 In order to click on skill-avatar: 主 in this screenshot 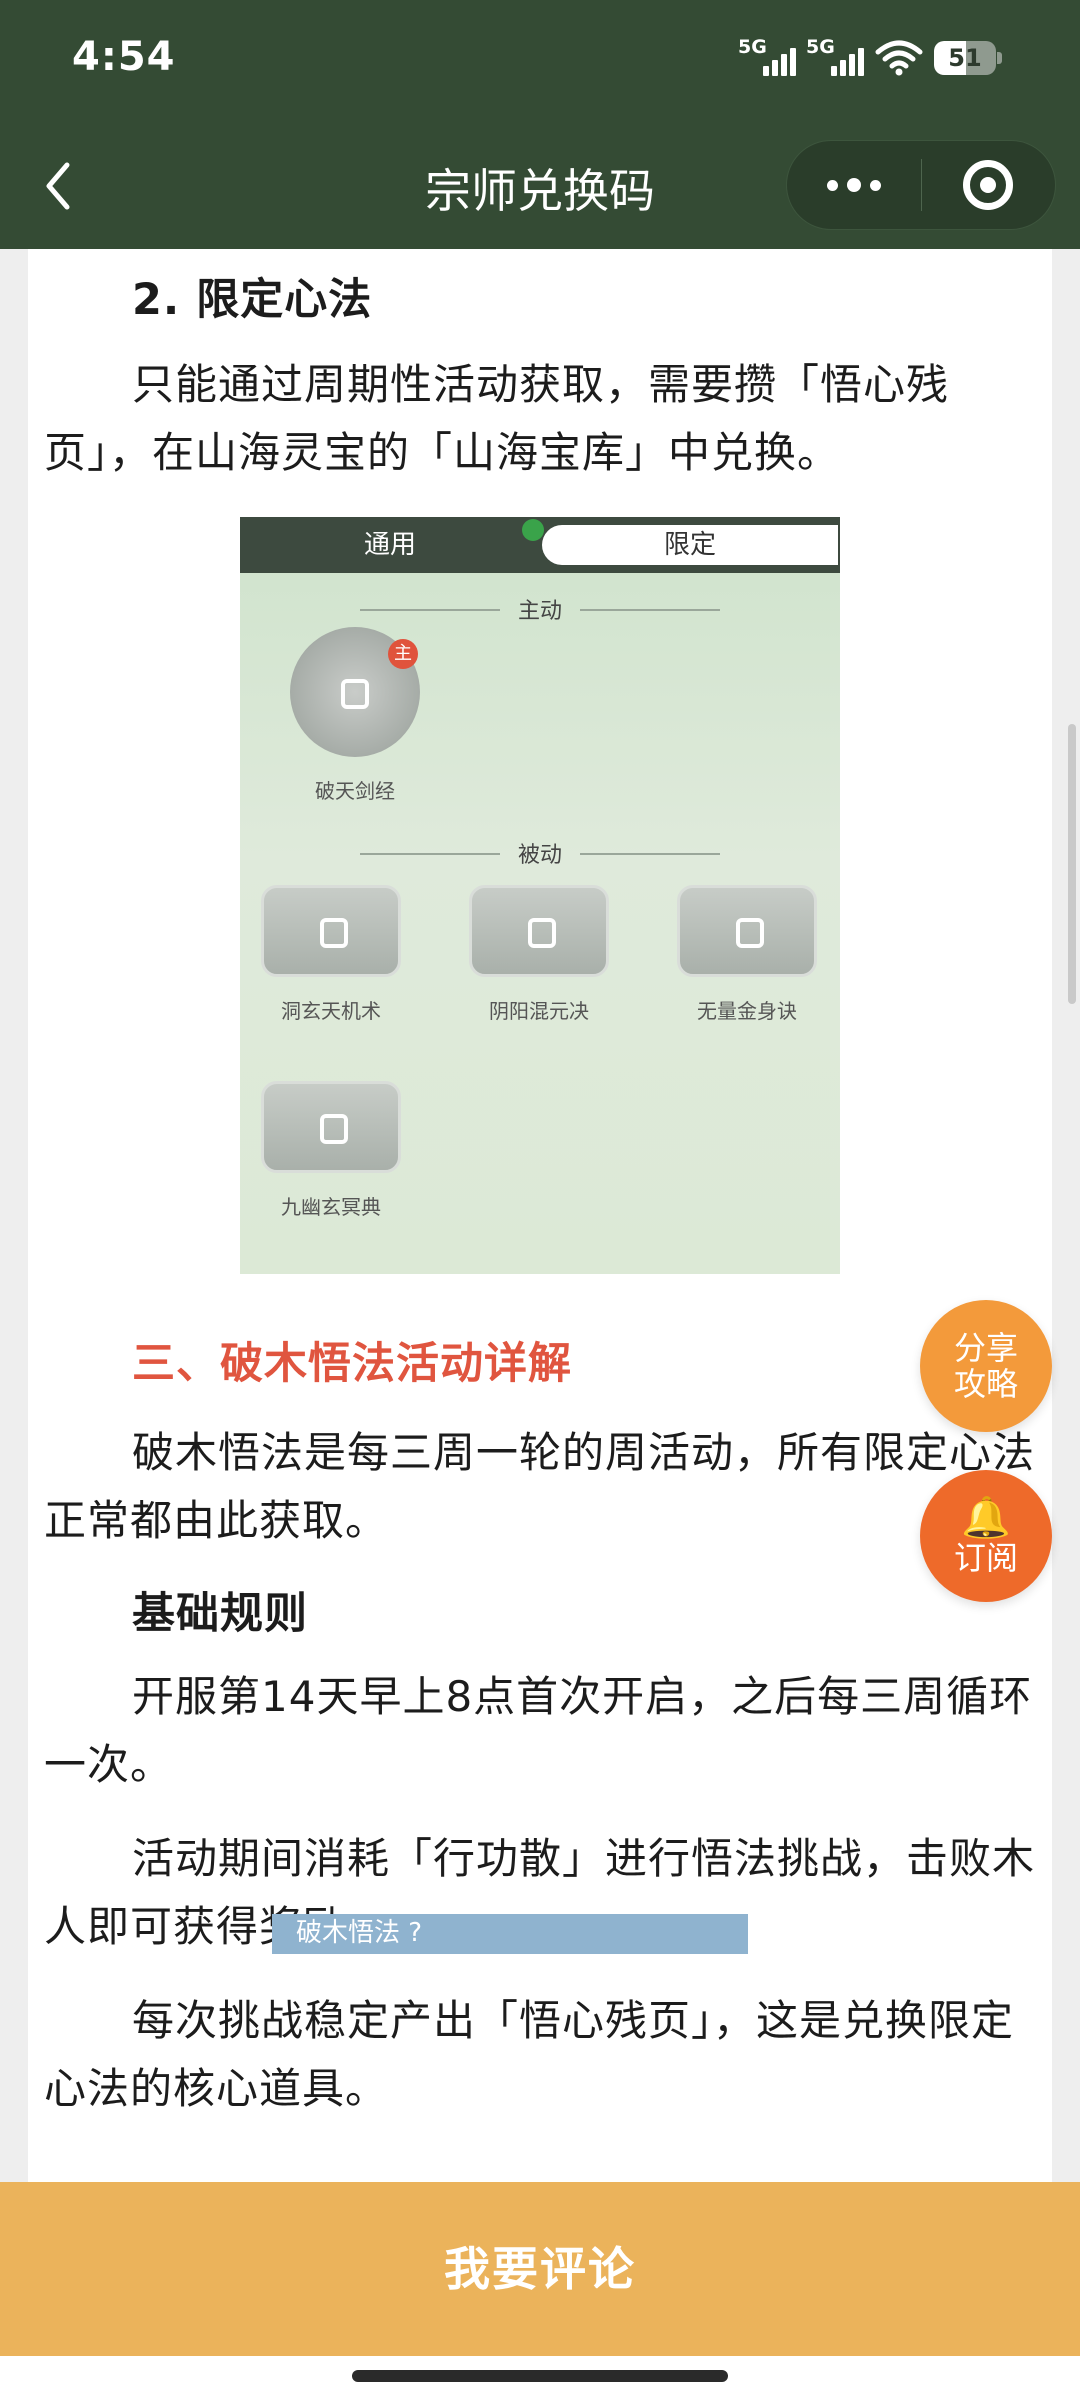, I will do `click(355, 692)`.